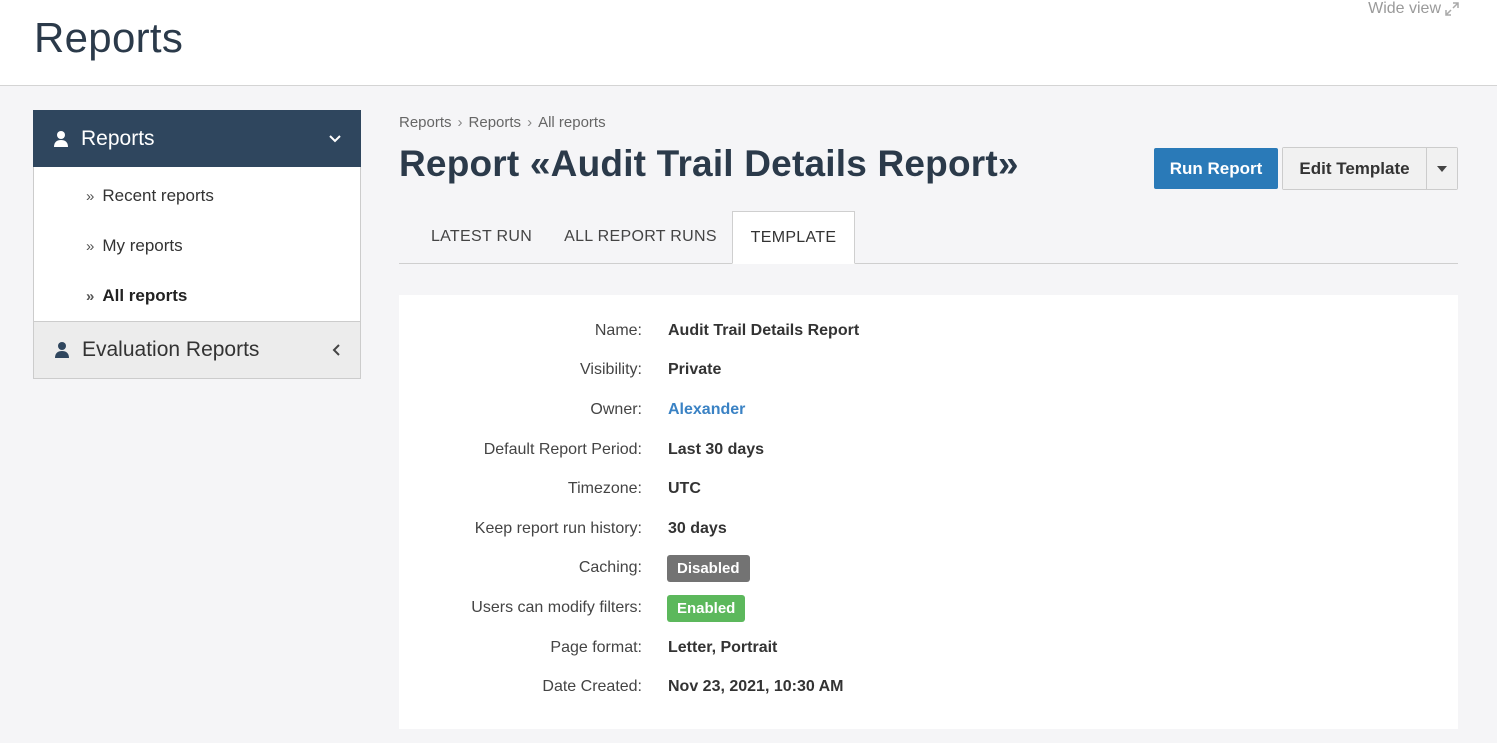  What do you see at coordinates (1216, 168) in the screenshot?
I see `run-report-button: Run Report` at bounding box center [1216, 168].